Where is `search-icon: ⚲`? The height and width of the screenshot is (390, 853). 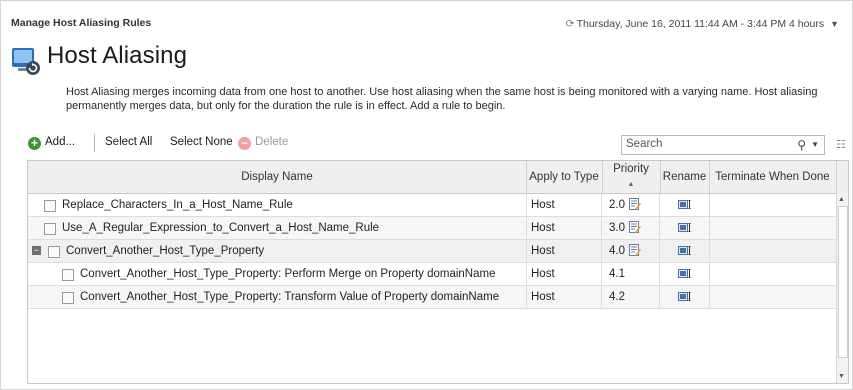 search-icon: ⚲ is located at coordinates (801, 145).